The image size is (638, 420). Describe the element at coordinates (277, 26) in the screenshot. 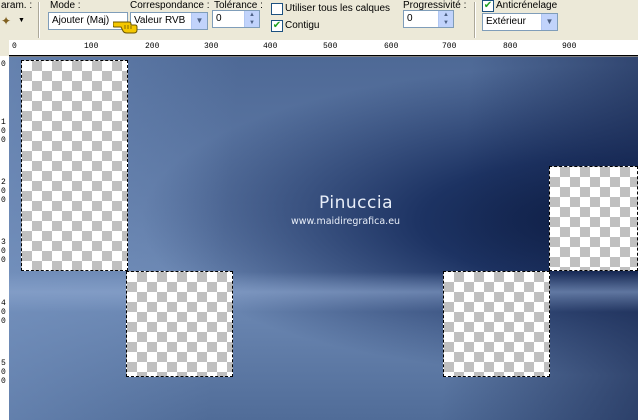

I see `contigu-checkbox: ✔` at that location.